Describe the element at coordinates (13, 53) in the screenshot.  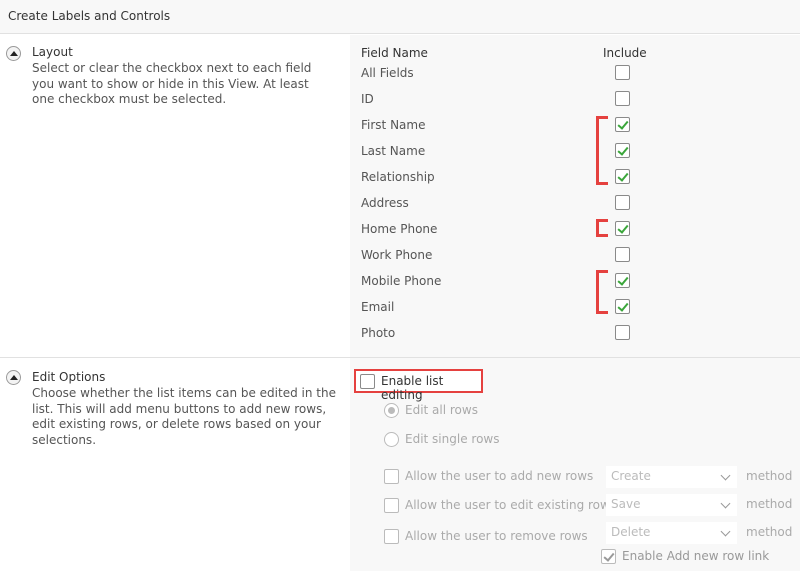
I see `collapse-layout-icon` at that location.